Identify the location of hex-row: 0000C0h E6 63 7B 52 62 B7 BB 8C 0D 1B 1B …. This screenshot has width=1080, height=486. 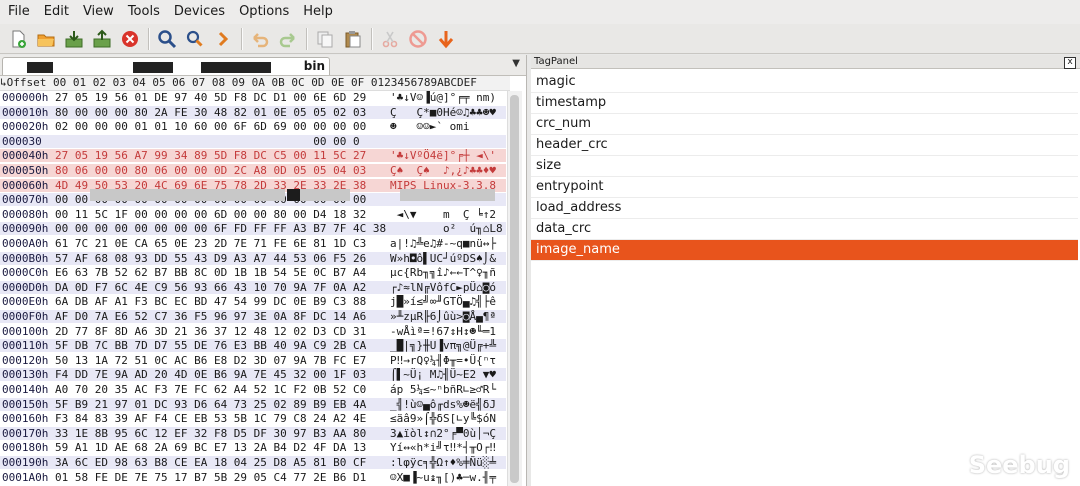
(253, 272).